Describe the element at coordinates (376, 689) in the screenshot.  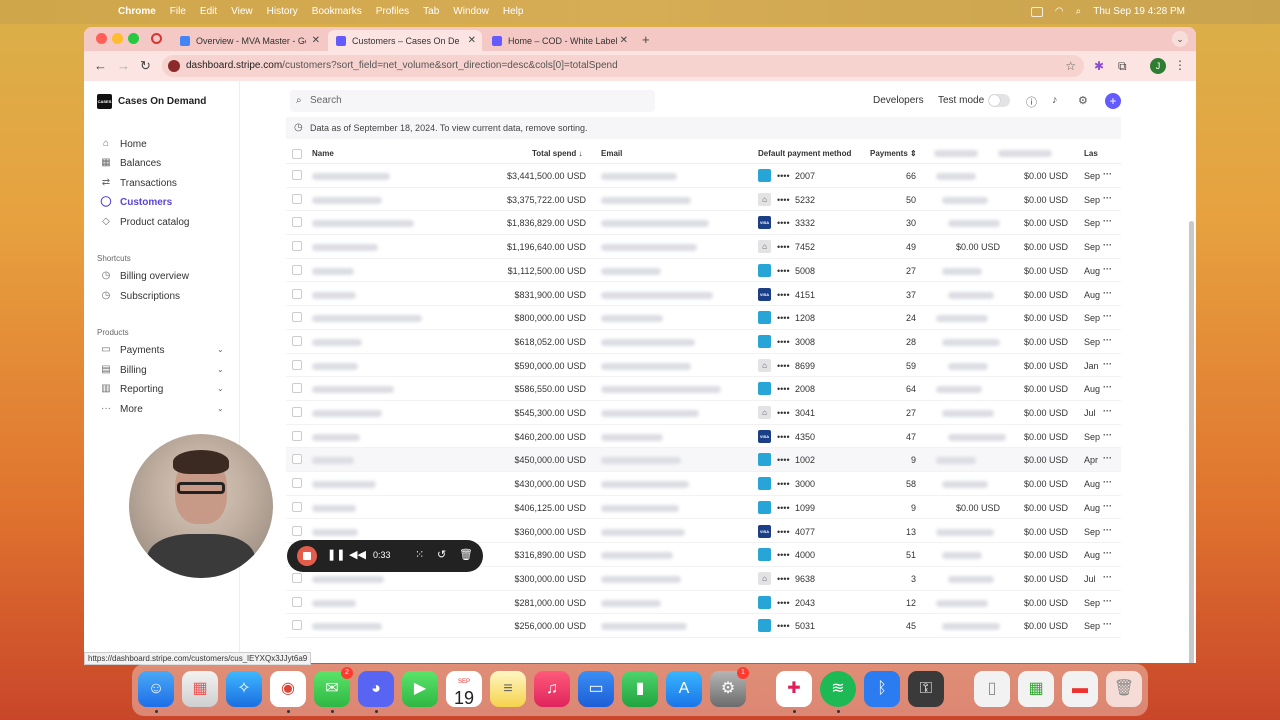
I see `discord-icon: ◕` at that location.